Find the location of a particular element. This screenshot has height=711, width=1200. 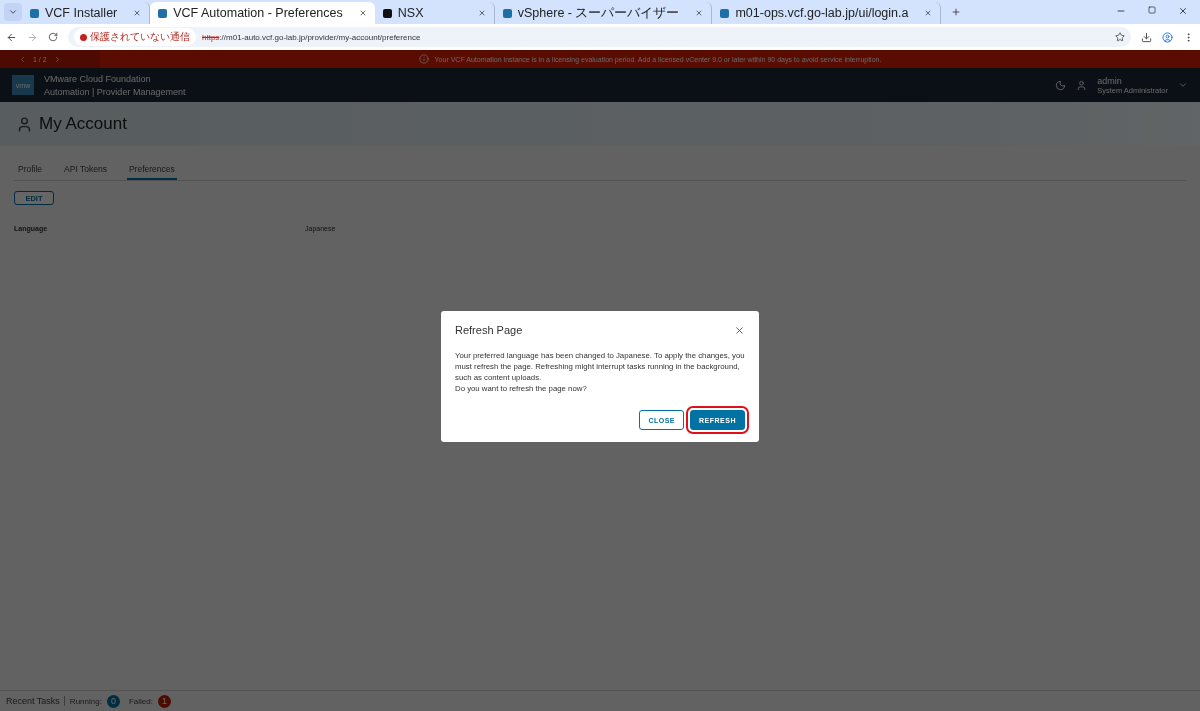

back-icon is located at coordinates (11, 37).